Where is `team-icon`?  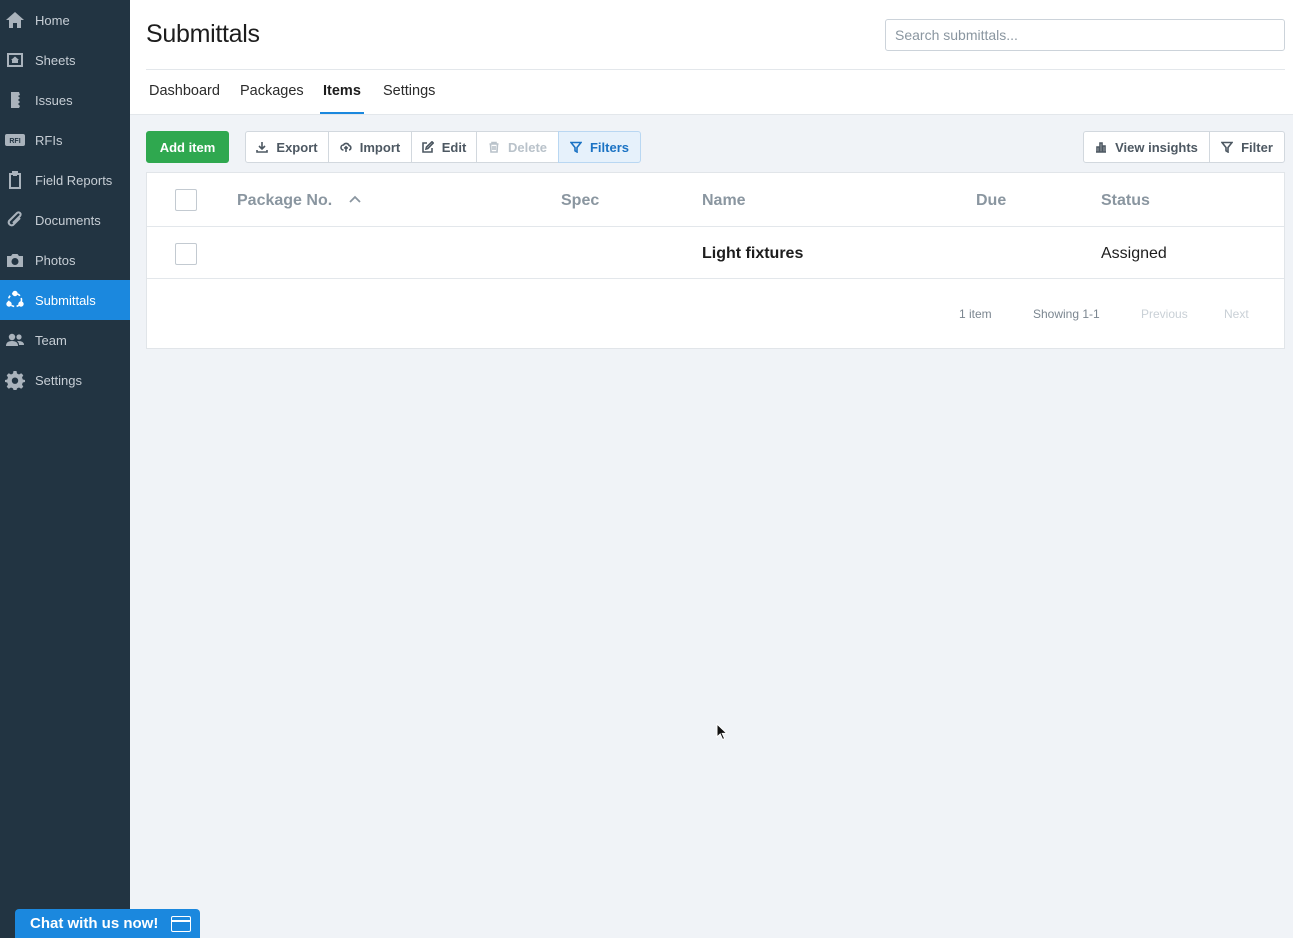
team-icon is located at coordinates (15, 340).